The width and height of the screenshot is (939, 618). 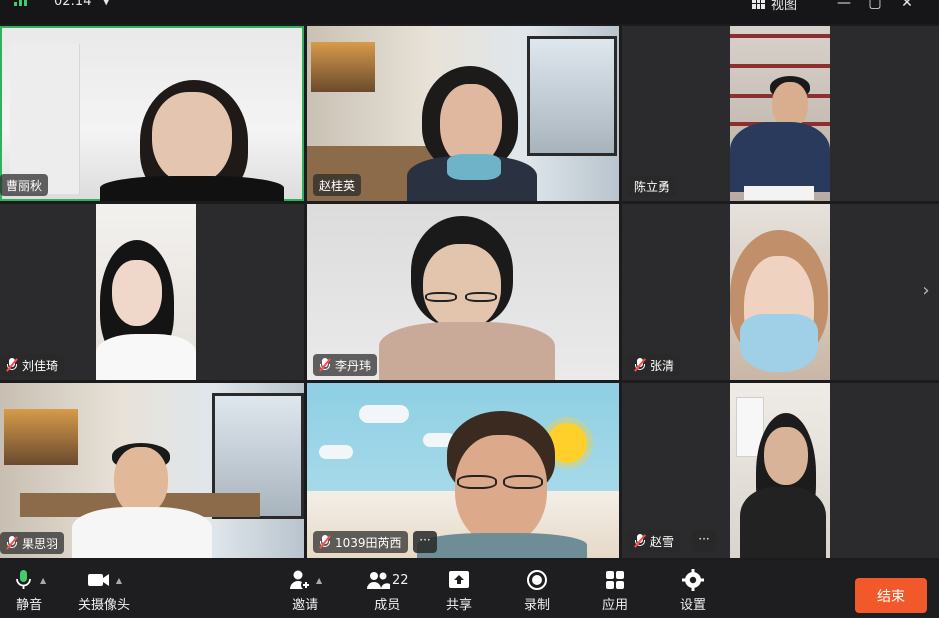 I want to click on maximize-button: ▢, so click(x=875, y=5).